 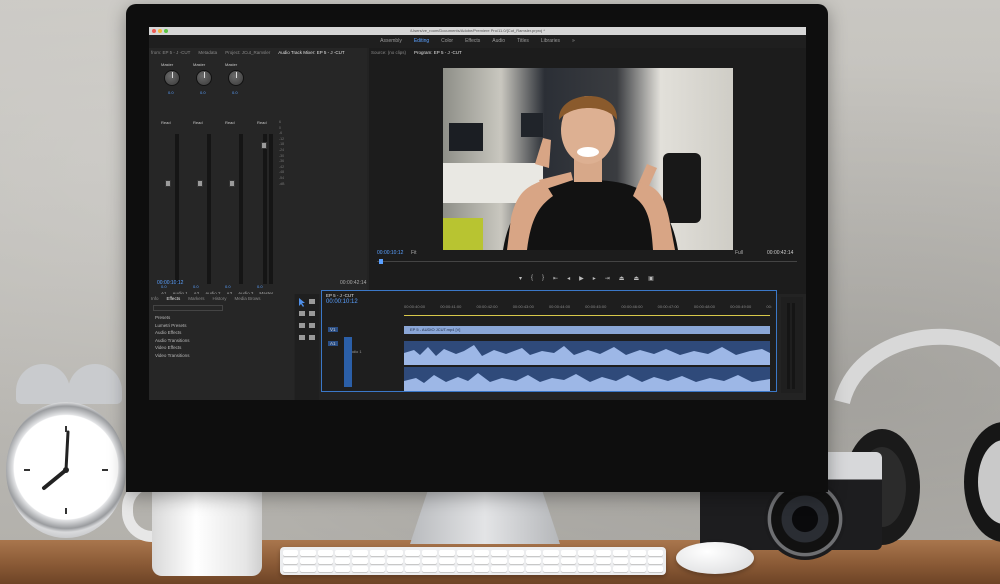 What do you see at coordinates (607, 278) in the screenshot?
I see `go-to-out-icon: ⇥` at bounding box center [607, 278].